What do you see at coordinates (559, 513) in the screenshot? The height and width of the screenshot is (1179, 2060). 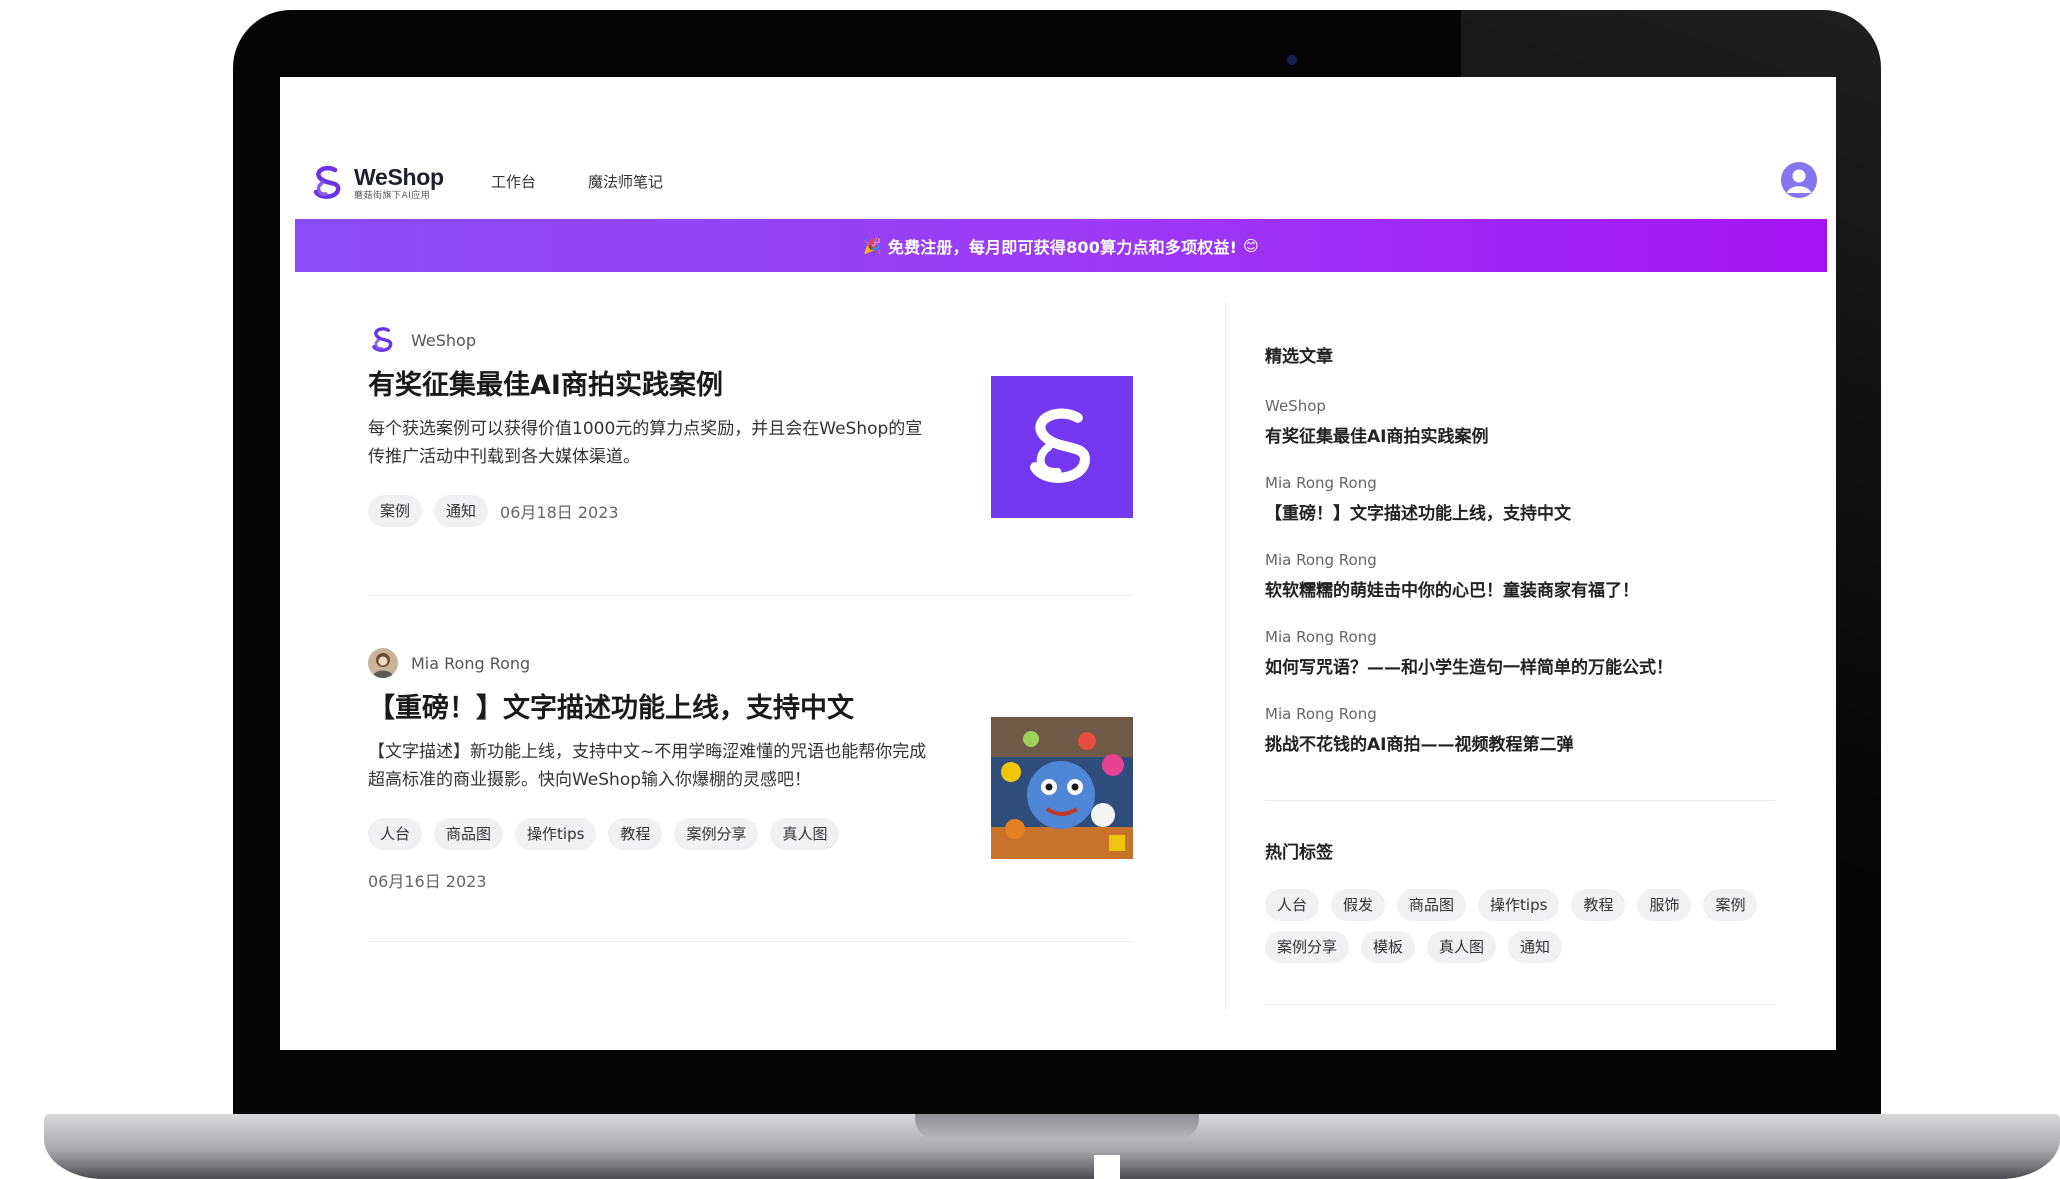 I see `article-date: 06月18日 2023` at bounding box center [559, 513].